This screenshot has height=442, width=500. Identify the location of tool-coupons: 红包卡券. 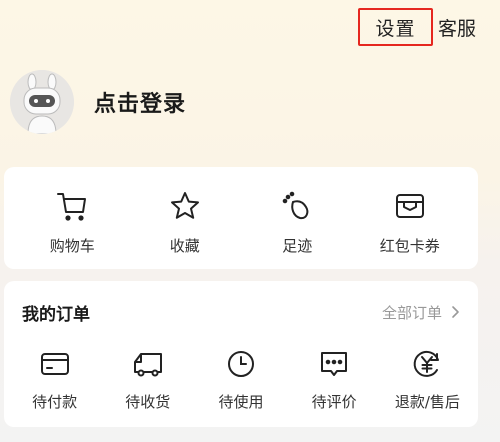
(410, 222).